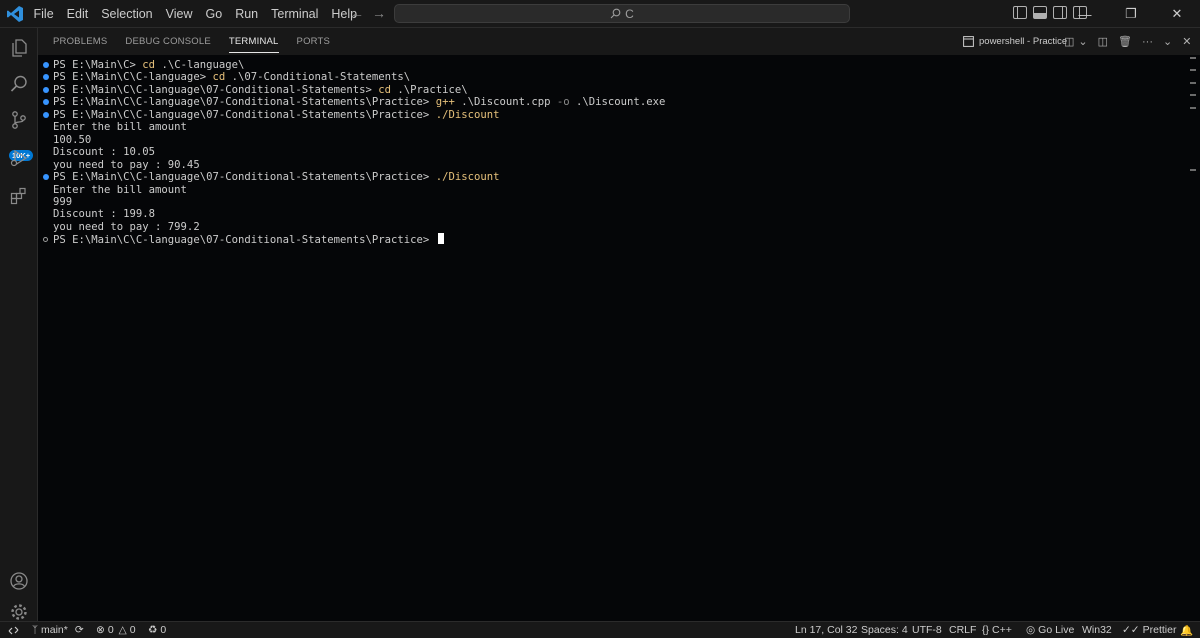 This screenshot has width=1200, height=638. I want to click on command-args: .\Discount.cpp, so click(505, 102).